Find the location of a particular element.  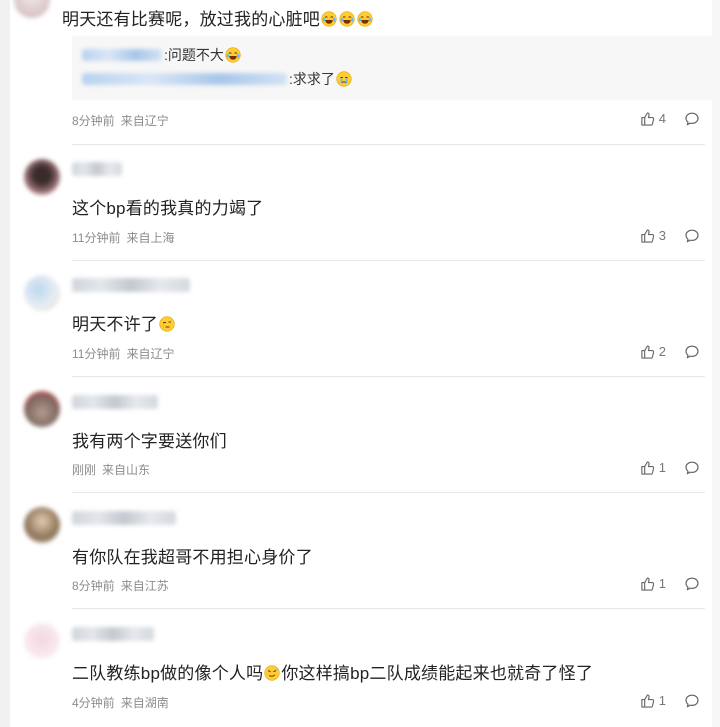

wry-smile-emoji is located at coordinates (272, 673).